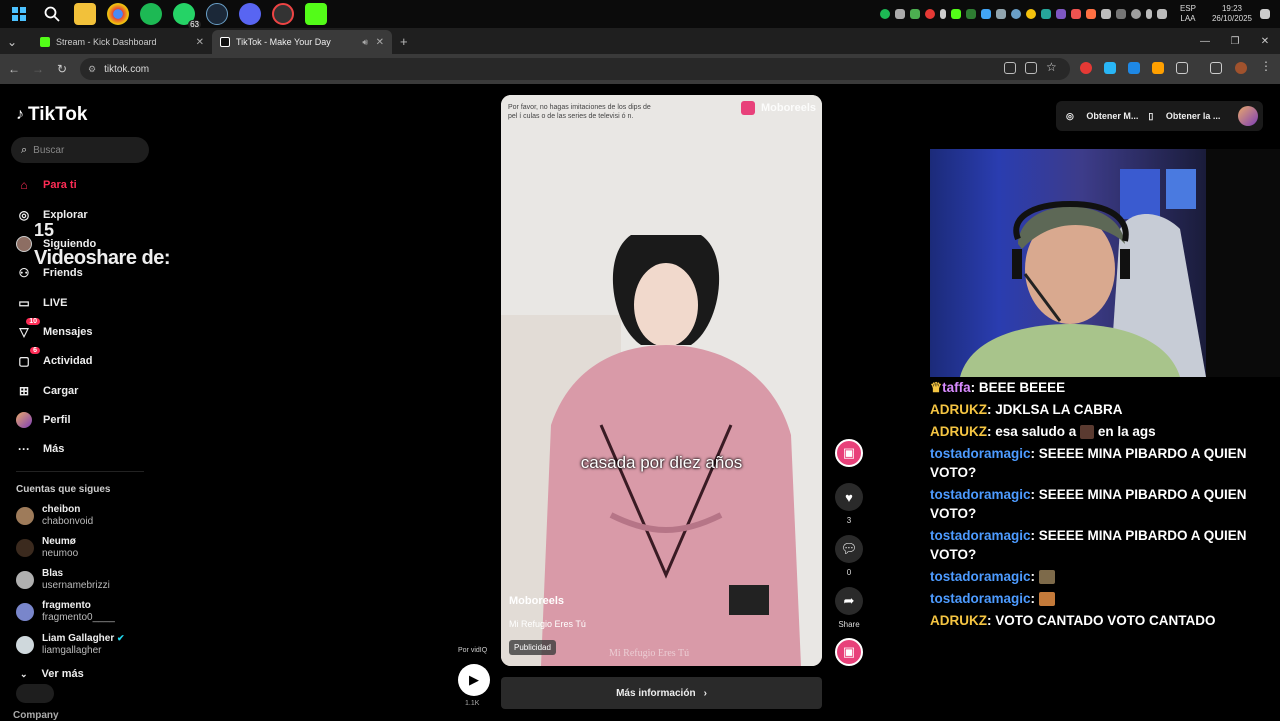  I want to click on chat-message: ♛taffa: BEEE BEEEE, so click(998, 387).